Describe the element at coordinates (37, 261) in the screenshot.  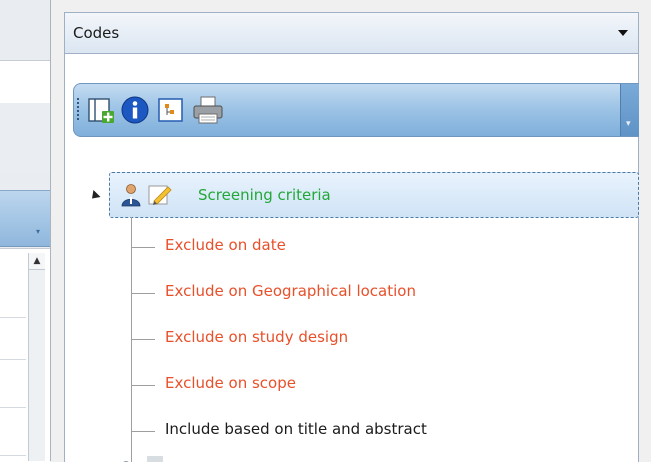
I see `scroll-up-arrow-icon: ▲` at that location.